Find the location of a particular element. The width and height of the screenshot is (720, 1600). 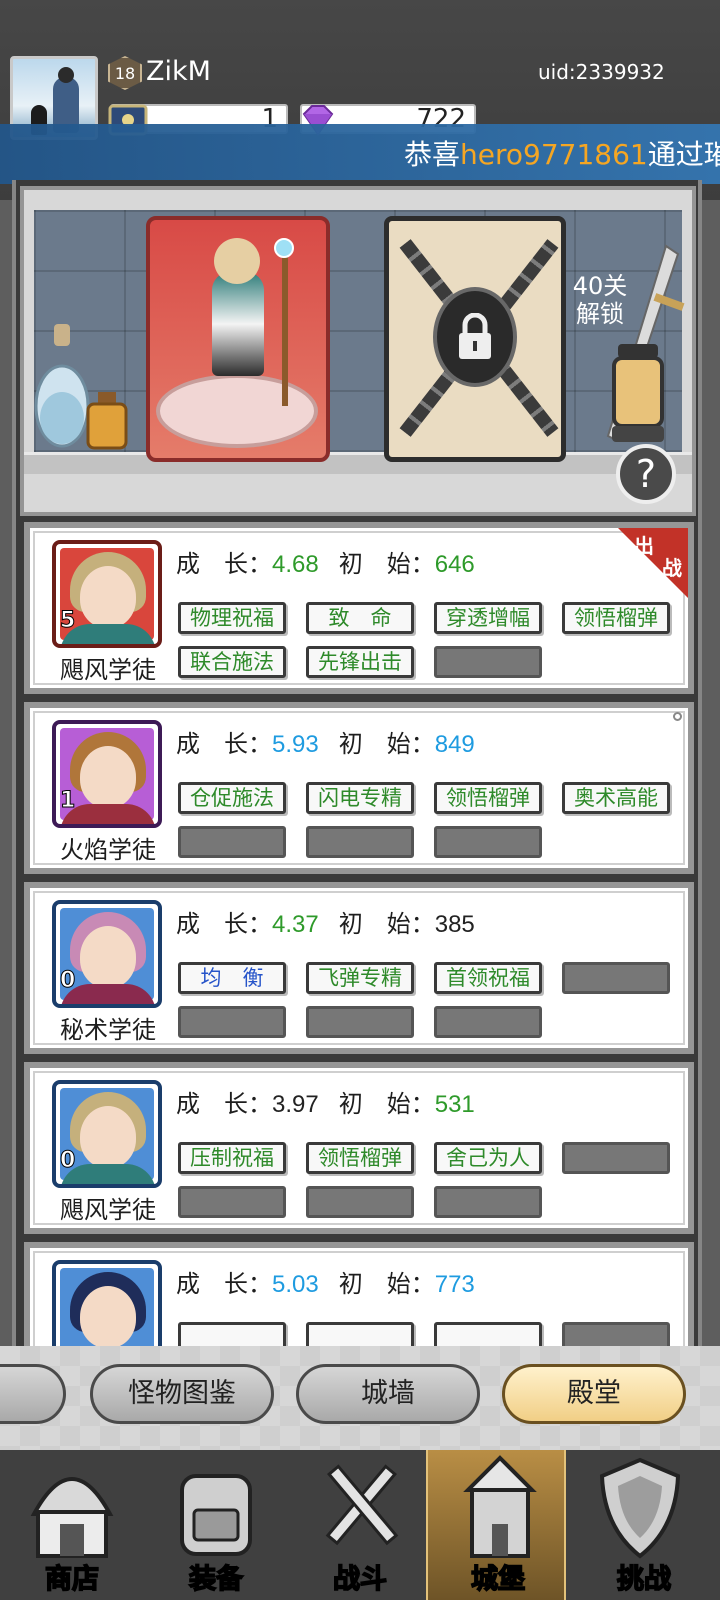

hero-head is located at coordinates (237, 261).